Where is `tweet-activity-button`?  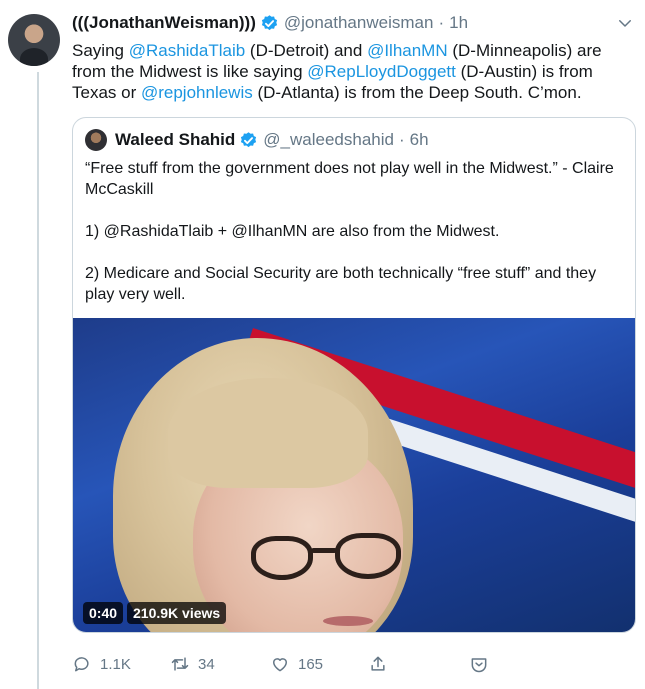
tweet-activity-button is located at coordinates (483, 664).